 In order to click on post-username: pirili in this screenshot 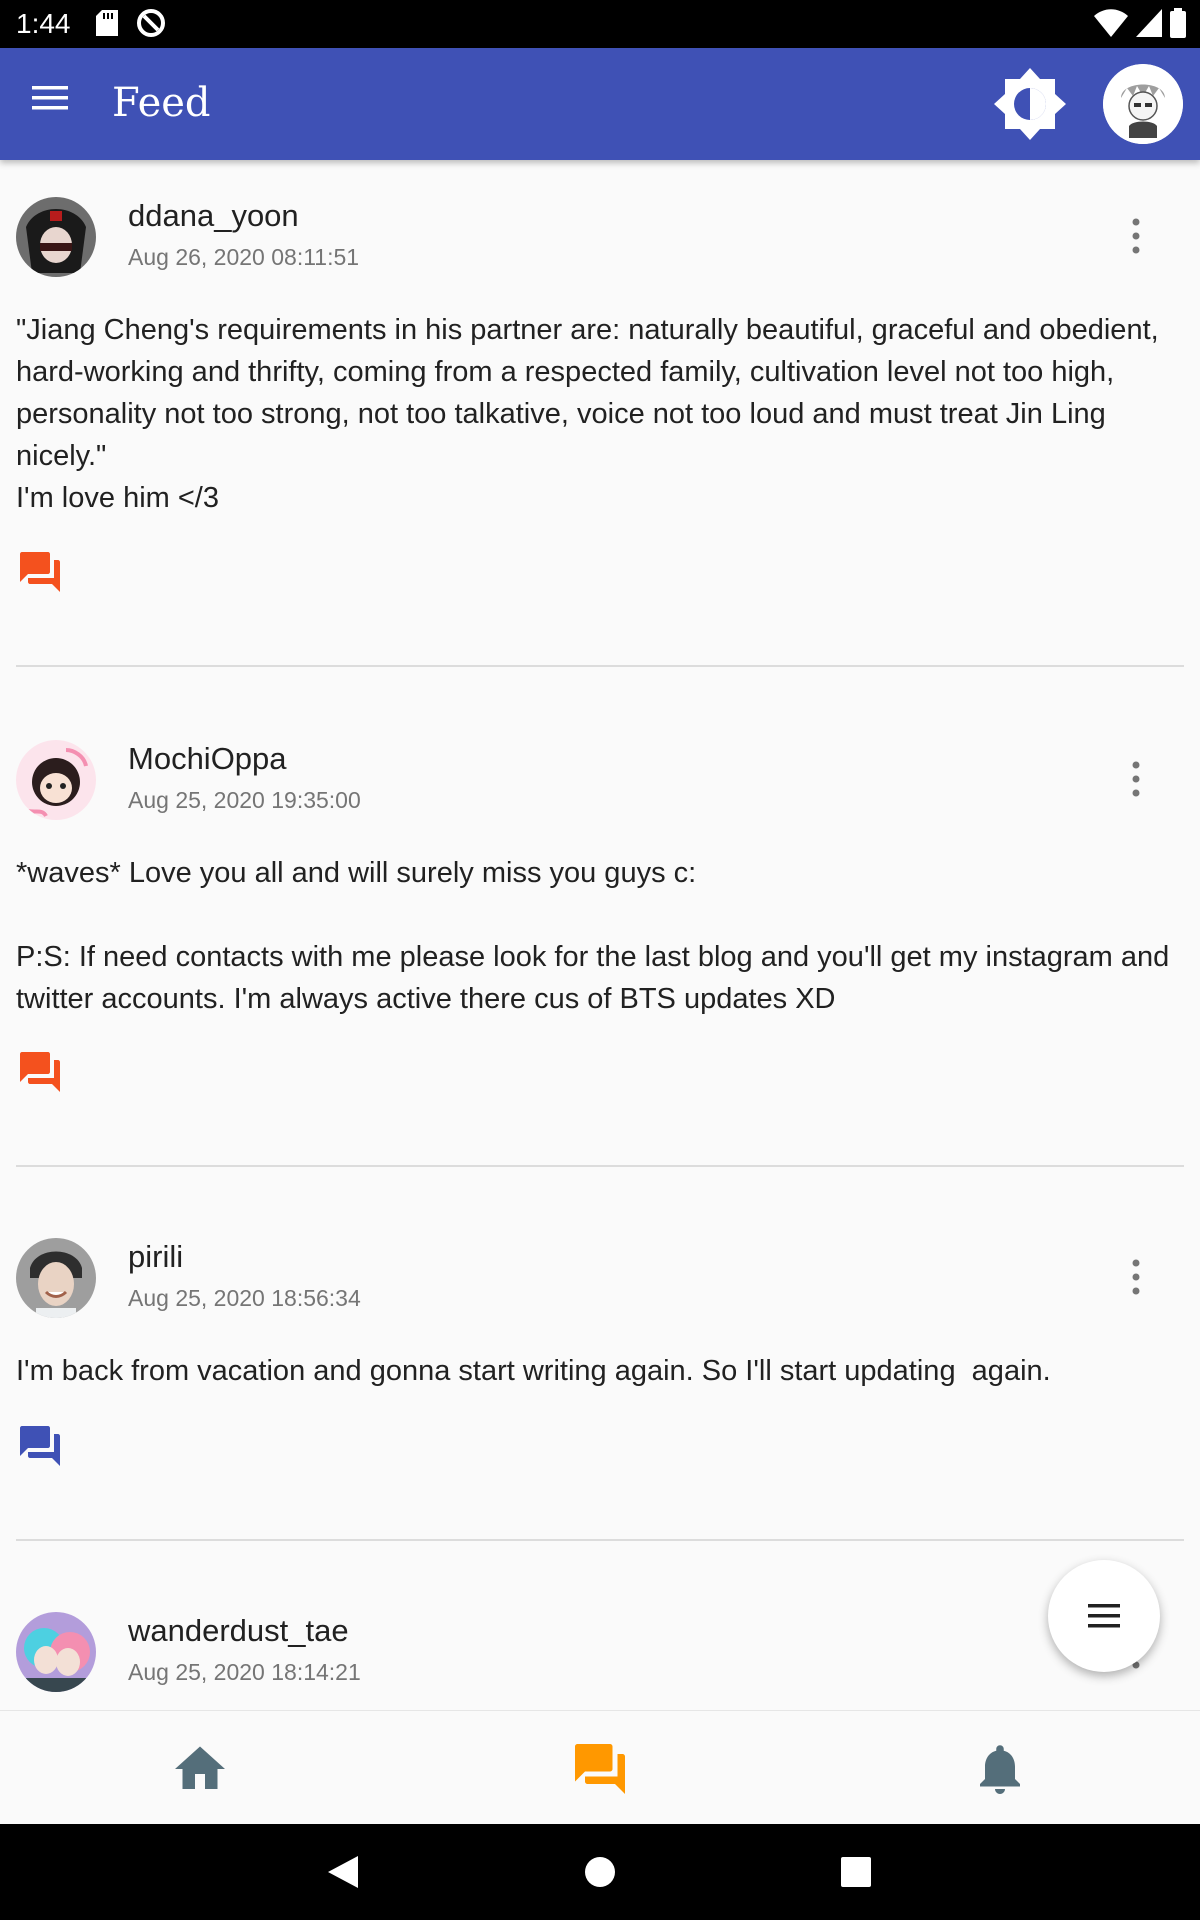, I will do `click(155, 1257)`.